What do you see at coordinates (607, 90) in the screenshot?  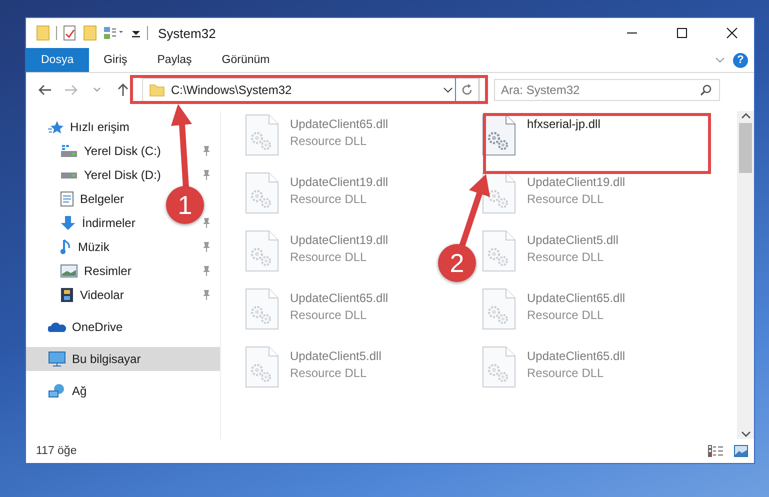 I see `search-field: Ara: System32` at bounding box center [607, 90].